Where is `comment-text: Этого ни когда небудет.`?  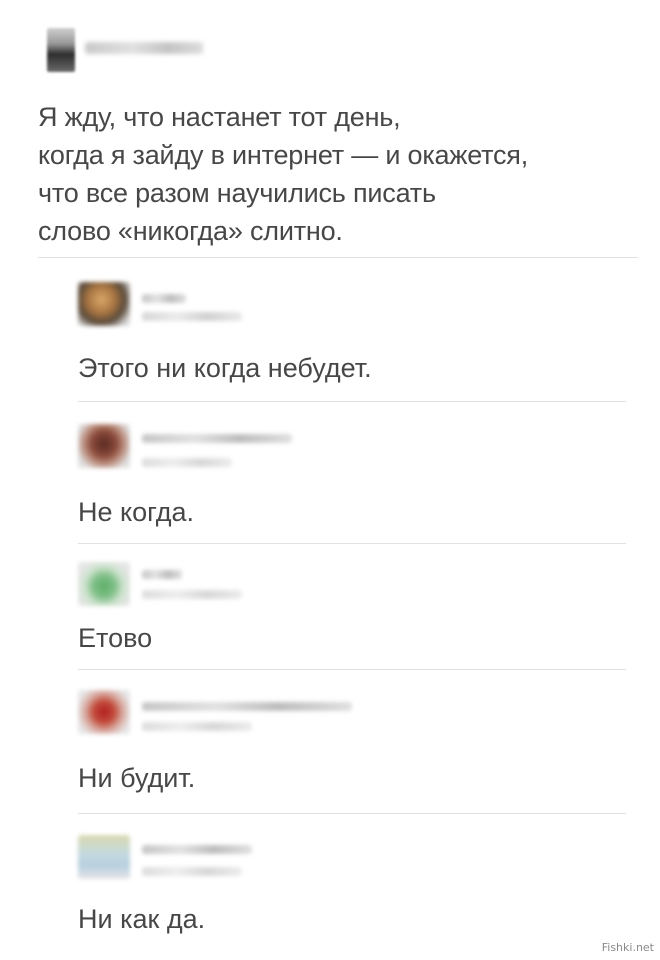 comment-text: Этого ни когда небудет. is located at coordinates (225, 368).